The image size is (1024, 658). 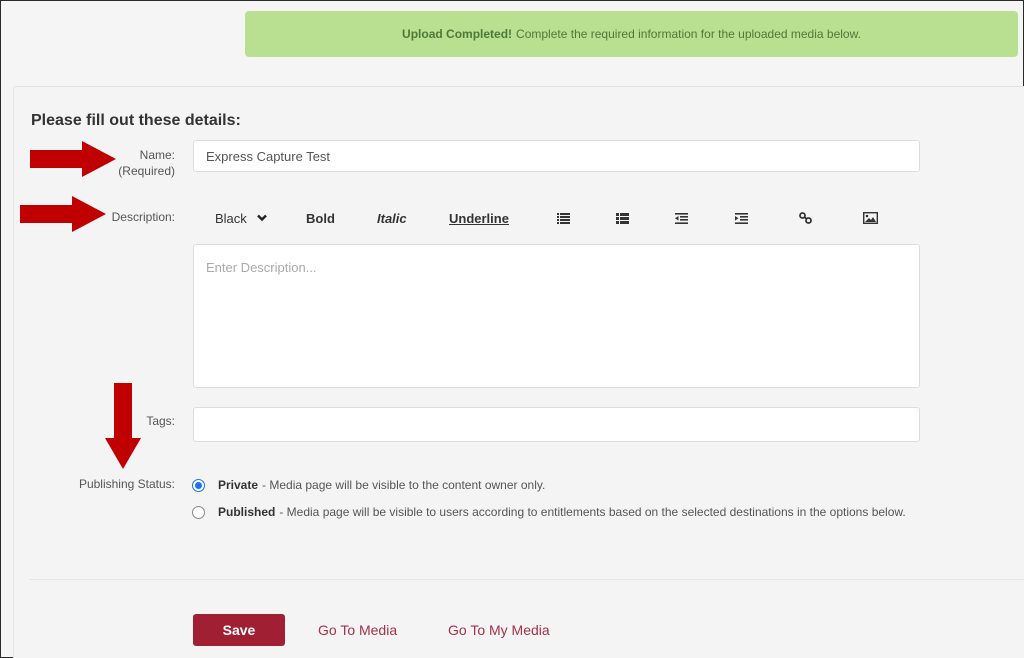 I want to click on name-label: Name: (Required), so click(x=95, y=163).